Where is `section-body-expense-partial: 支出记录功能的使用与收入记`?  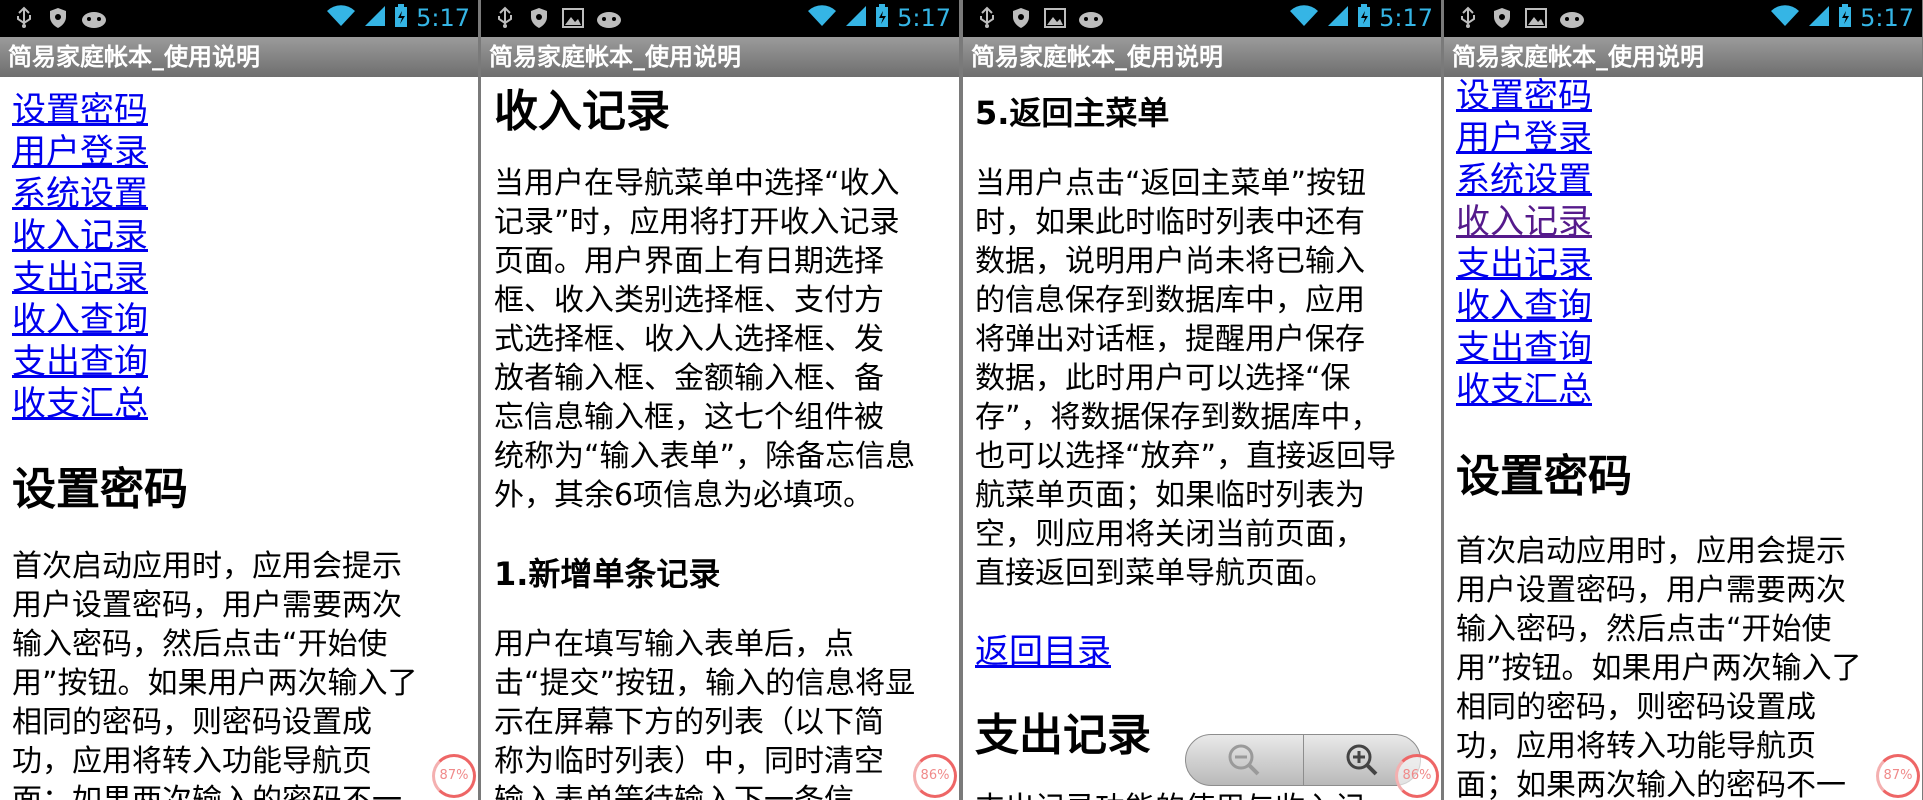
section-body-expense-partial: 支出记录功能的使用与收入记 is located at coordinates (1170, 794).